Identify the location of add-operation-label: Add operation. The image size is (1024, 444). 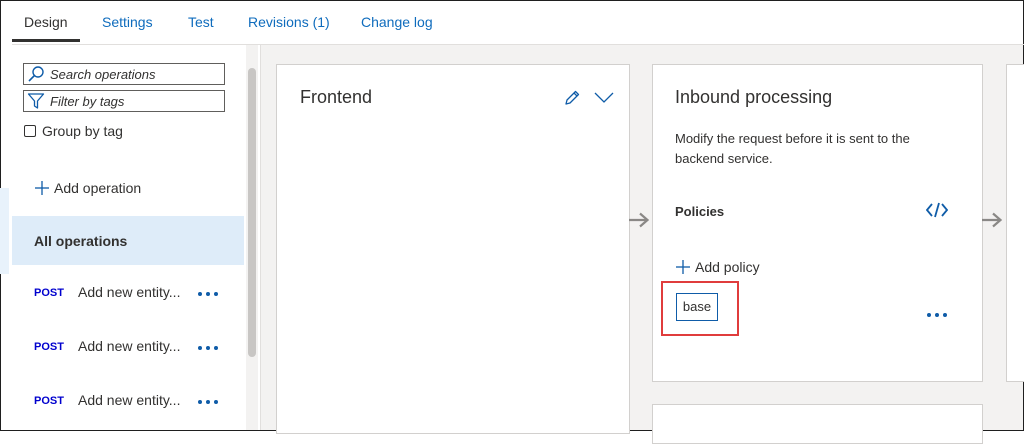
(98, 188).